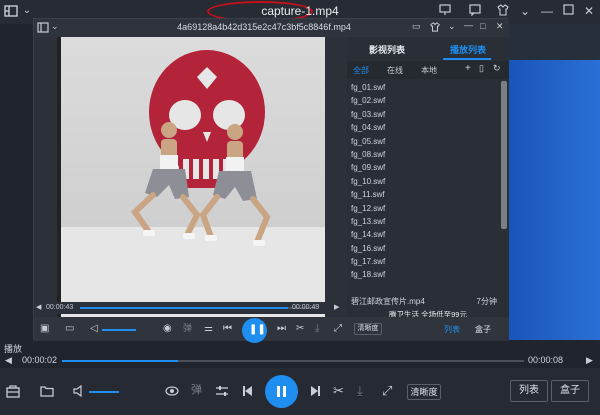  Describe the element at coordinates (300, 391) in the screenshot. I see `main-control-bar: 弹 ✂ ⤓ ⤢ 清晰度 列表 盒子` at that location.